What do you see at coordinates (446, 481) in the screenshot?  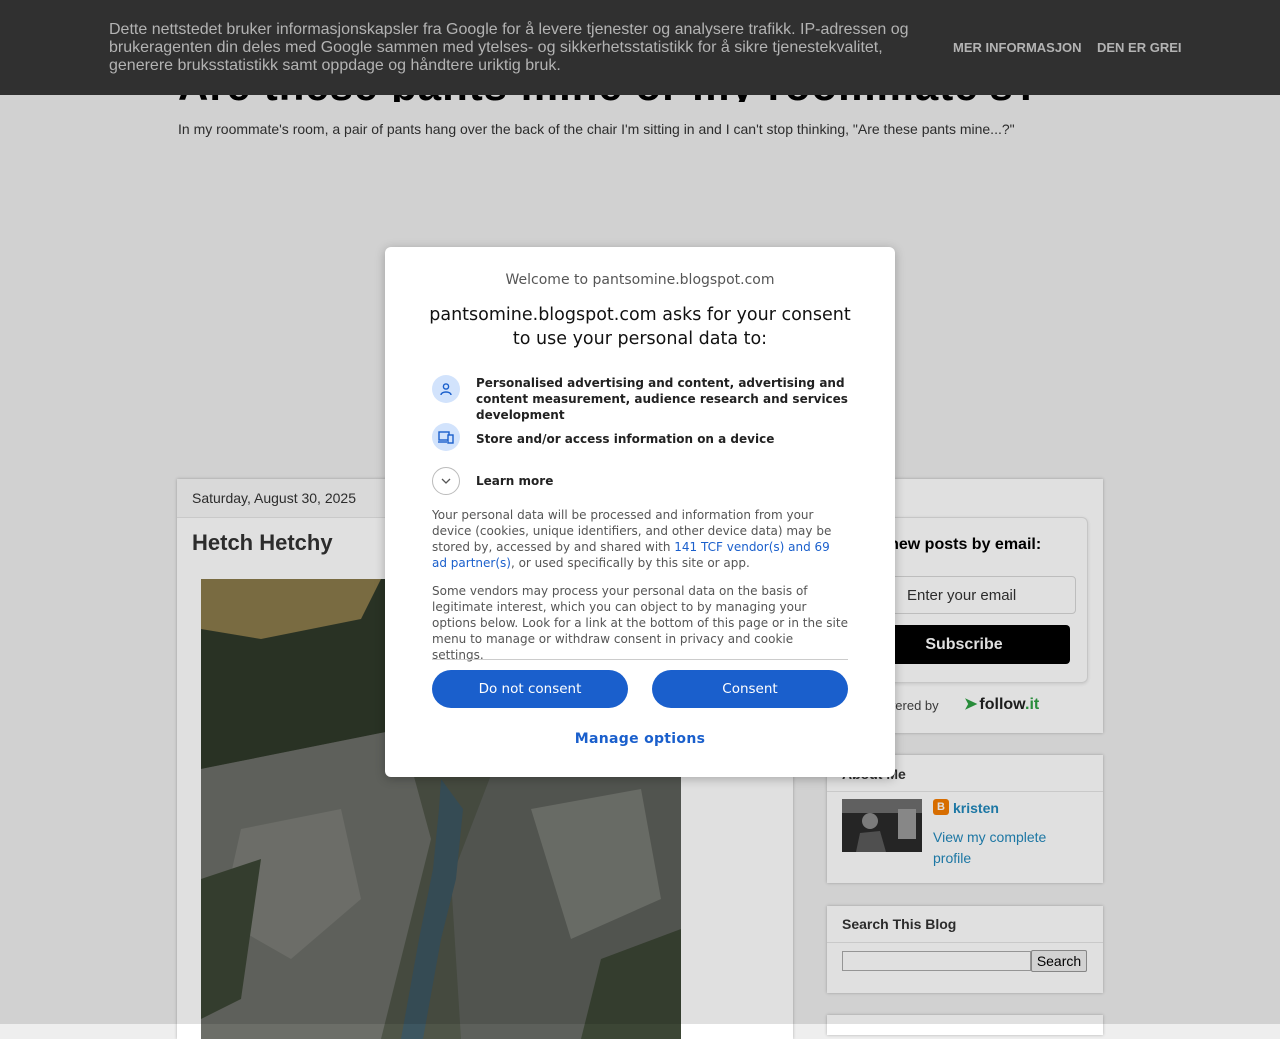 I see `chevron-down-icon` at bounding box center [446, 481].